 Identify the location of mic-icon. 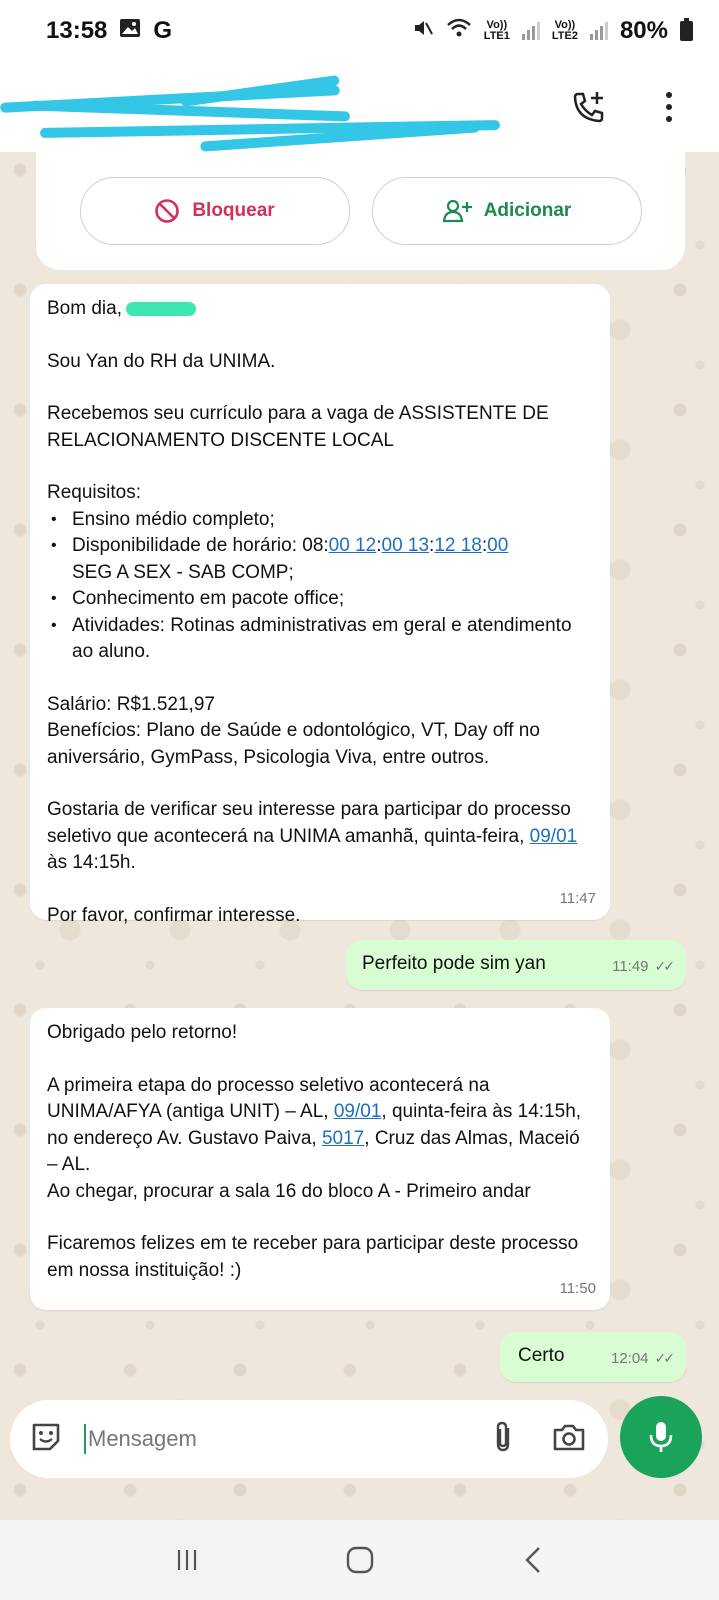
(661, 1437).